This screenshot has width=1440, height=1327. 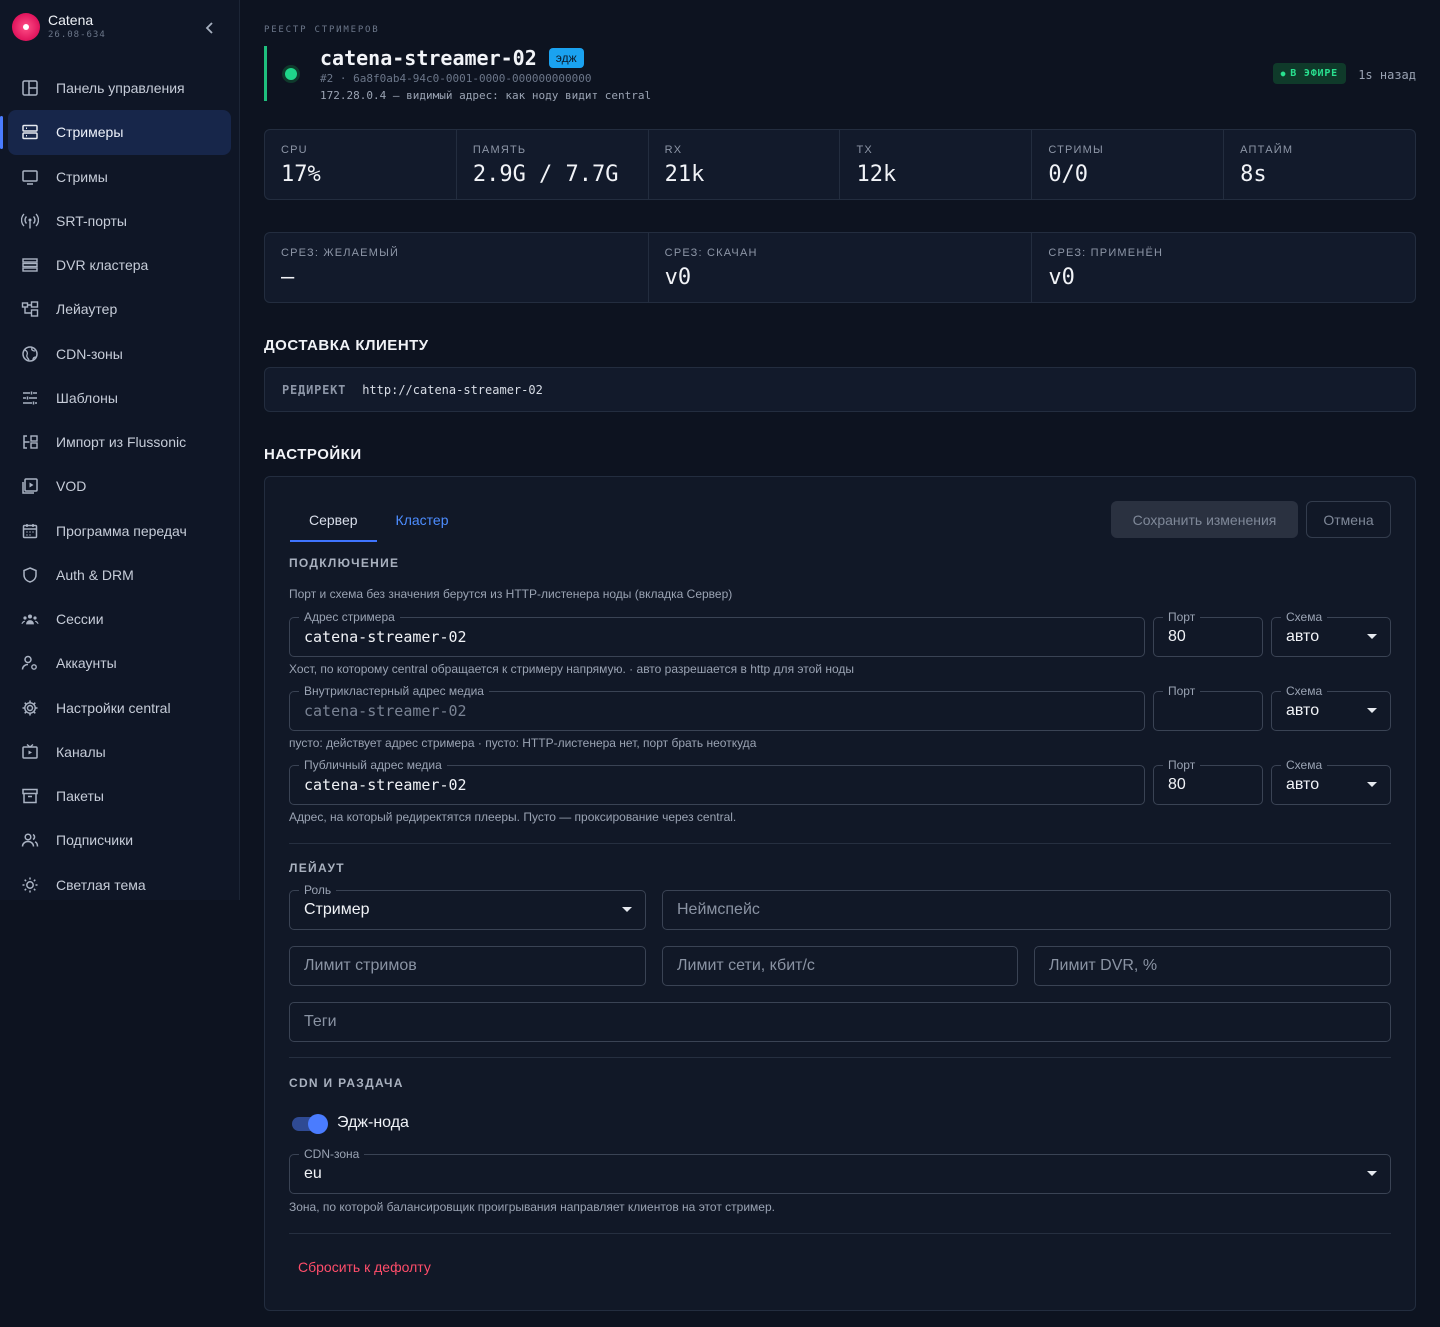 I want to click on sidebar-item-central-settings: Настройки central, so click(x=119, y=708).